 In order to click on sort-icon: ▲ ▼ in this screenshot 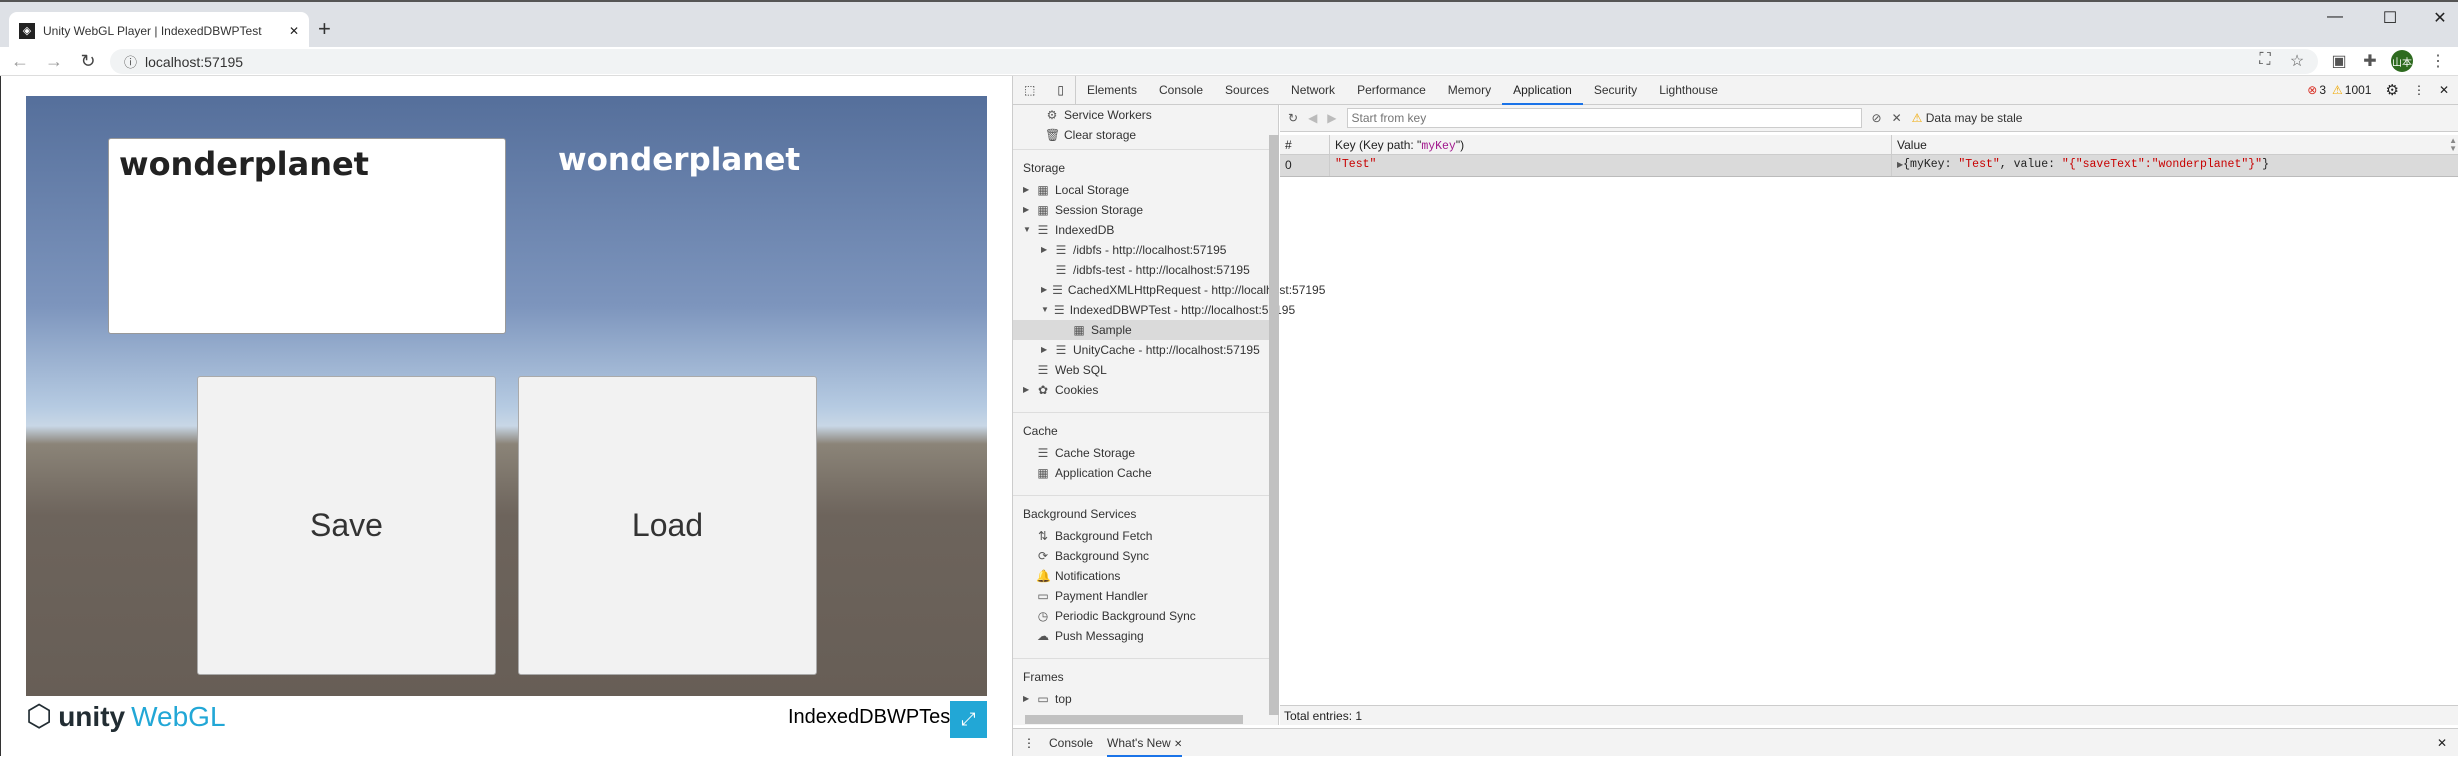, I will do `click(2453, 145)`.